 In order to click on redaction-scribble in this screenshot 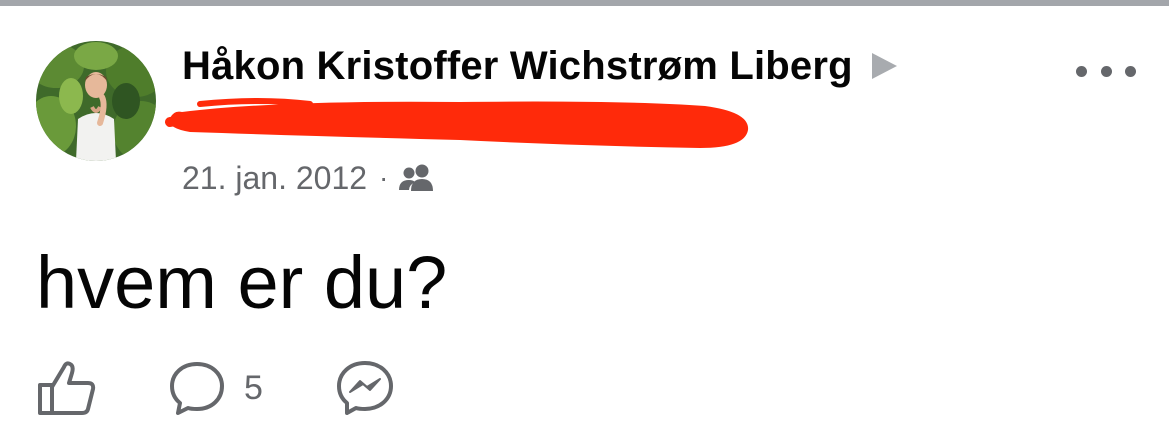, I will do `click(460, 125)`.